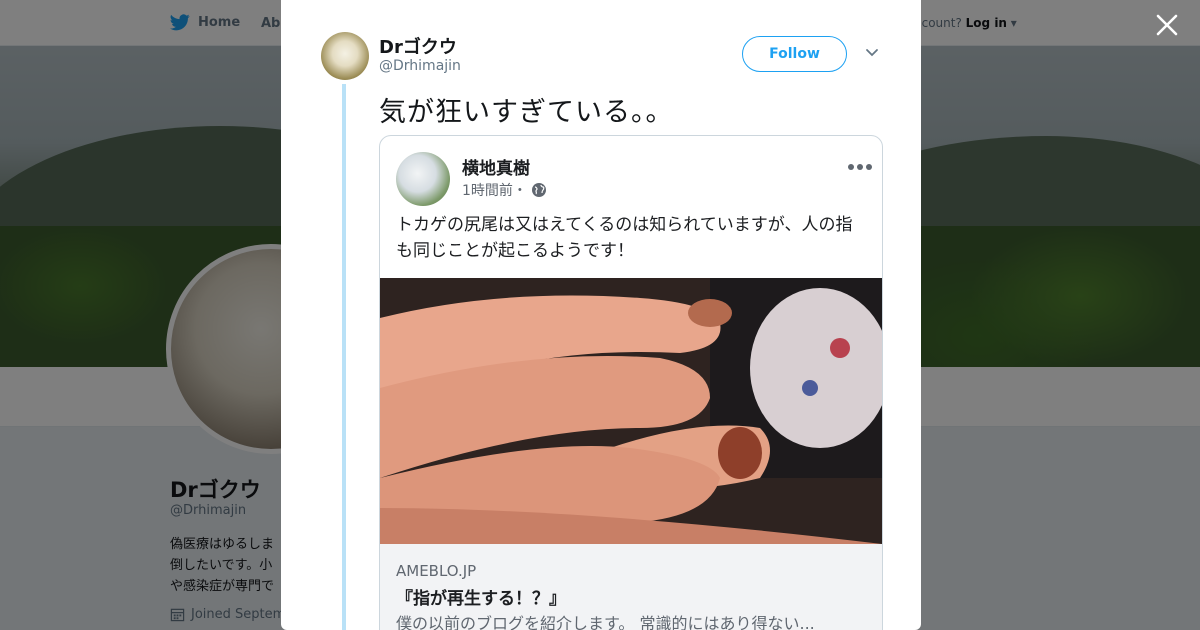 This screenshot has width=1200, height=630. I want to click on globe-icon, so click(538, 190).